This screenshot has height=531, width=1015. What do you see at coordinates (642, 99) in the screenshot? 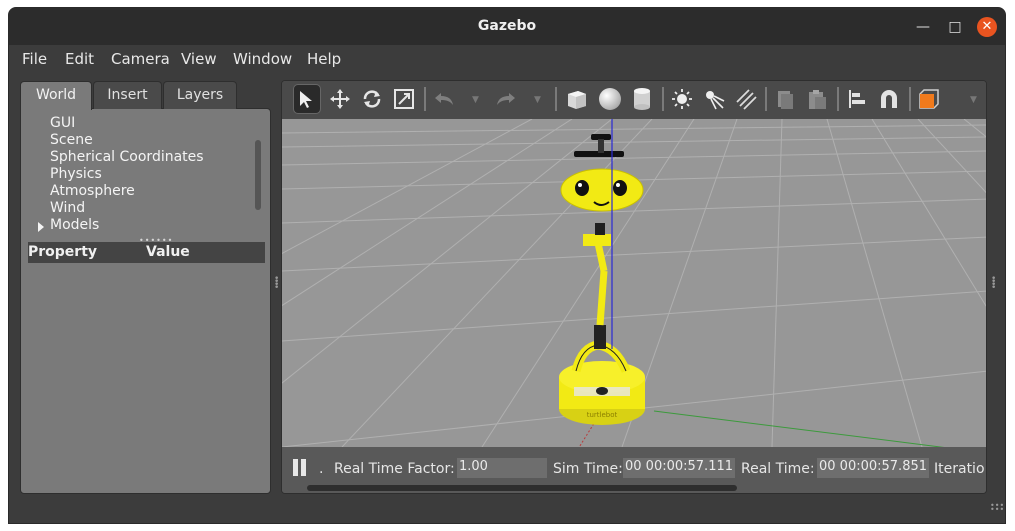
I see `cylinder-icon` at bounding box center [642, 99].